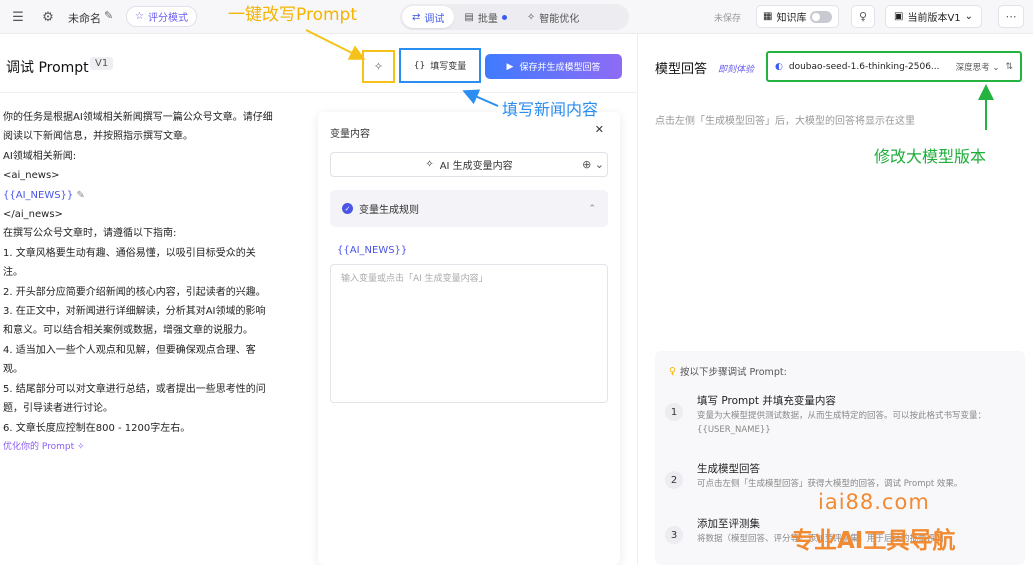  I want to click on watermark-nav: 专业AI工具导航, so click(873, 541).